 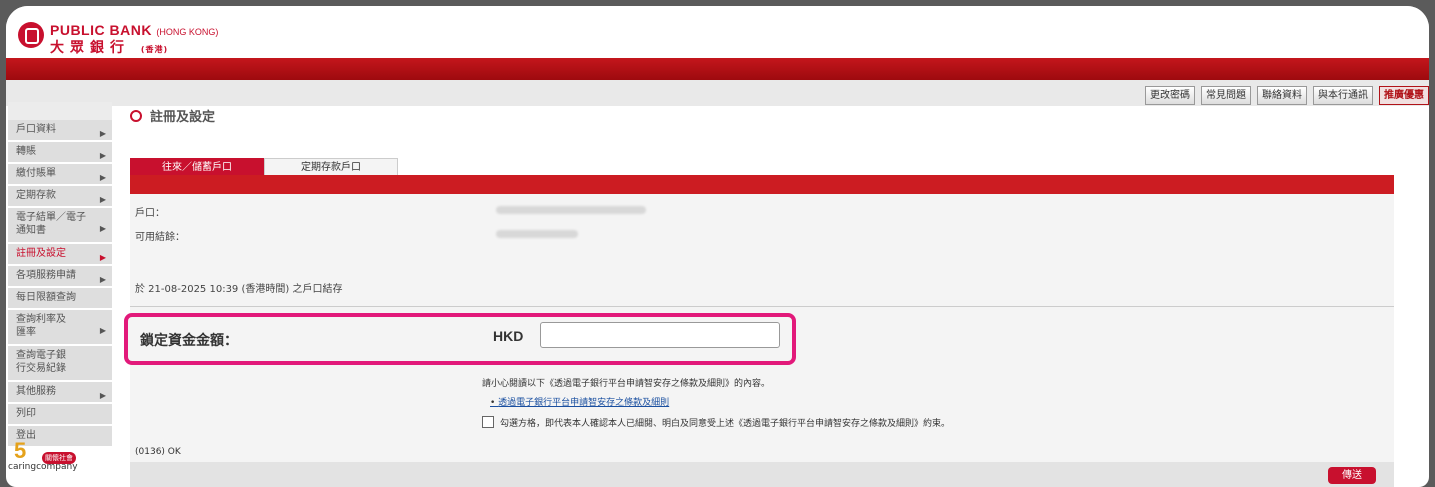 What do you see at coordinates (583, 403) in the screenshot?
I see `terms-link-text: 透過電子銀行平台申請智安存之條款及細則` at bounding box center [583, 403].